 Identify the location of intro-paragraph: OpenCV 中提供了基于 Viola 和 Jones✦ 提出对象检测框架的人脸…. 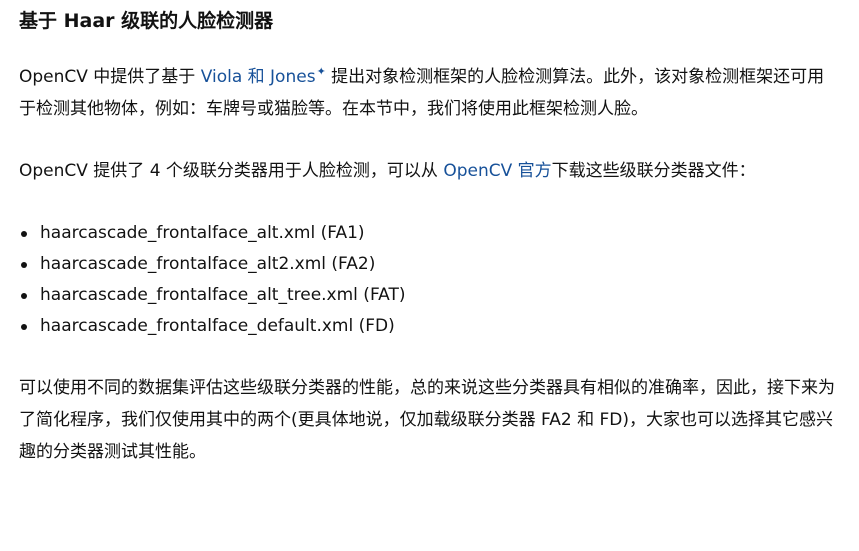
(429, 93).